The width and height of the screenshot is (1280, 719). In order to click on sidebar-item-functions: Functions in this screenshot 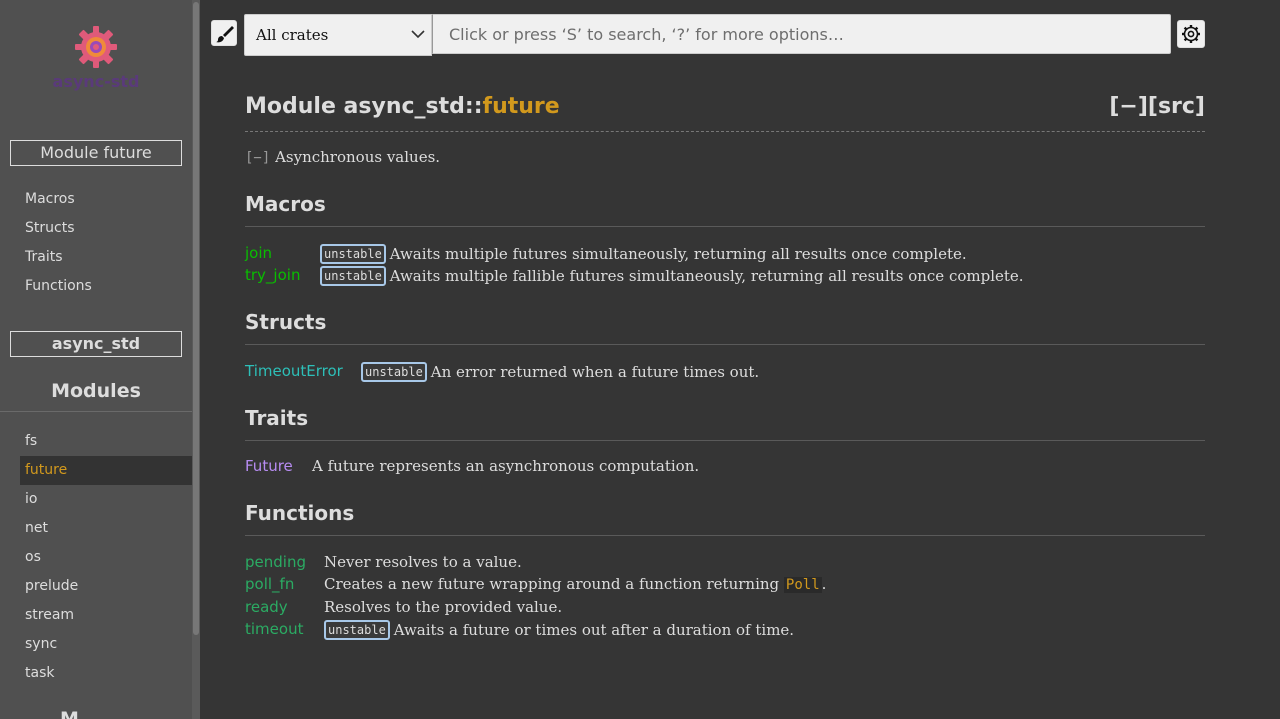, I will do `click(58, 286)`.